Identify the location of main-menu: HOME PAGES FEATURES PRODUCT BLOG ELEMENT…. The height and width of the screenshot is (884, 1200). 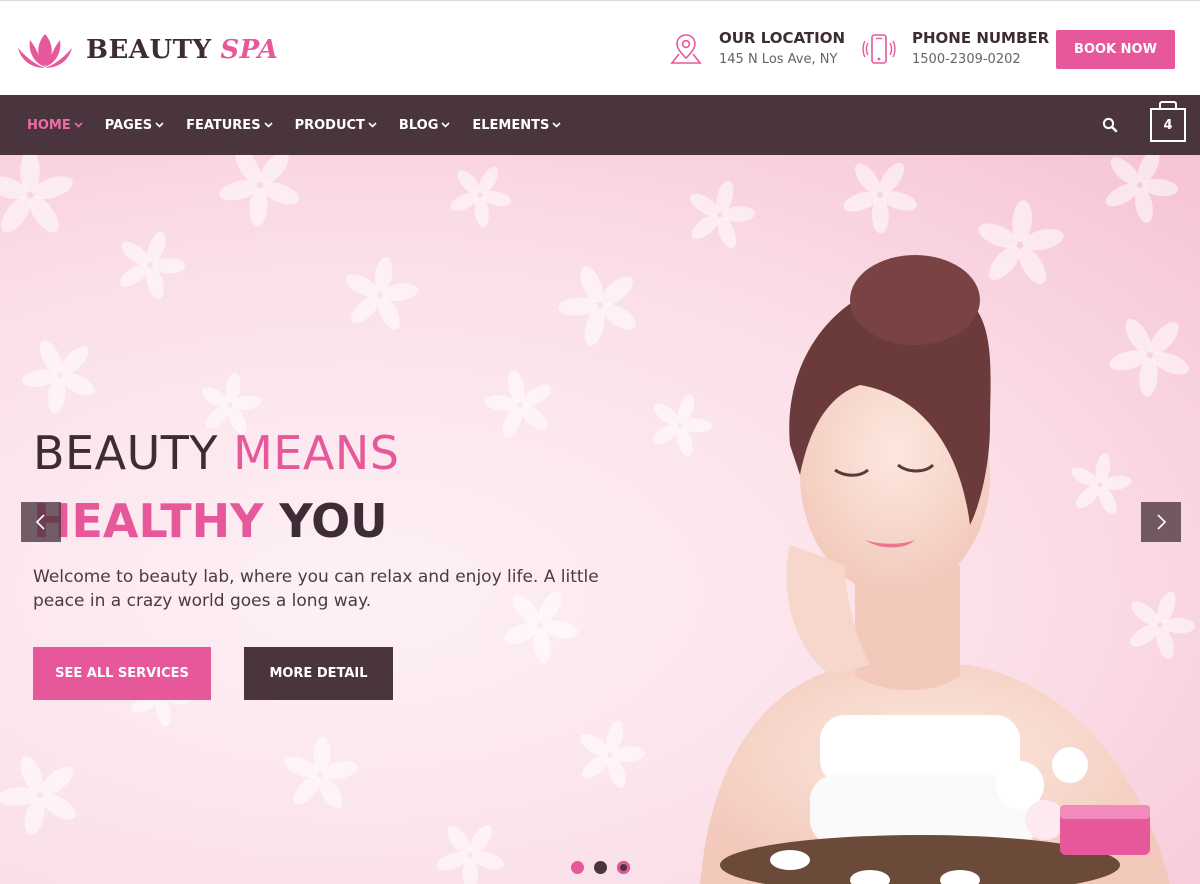
(305, 125).